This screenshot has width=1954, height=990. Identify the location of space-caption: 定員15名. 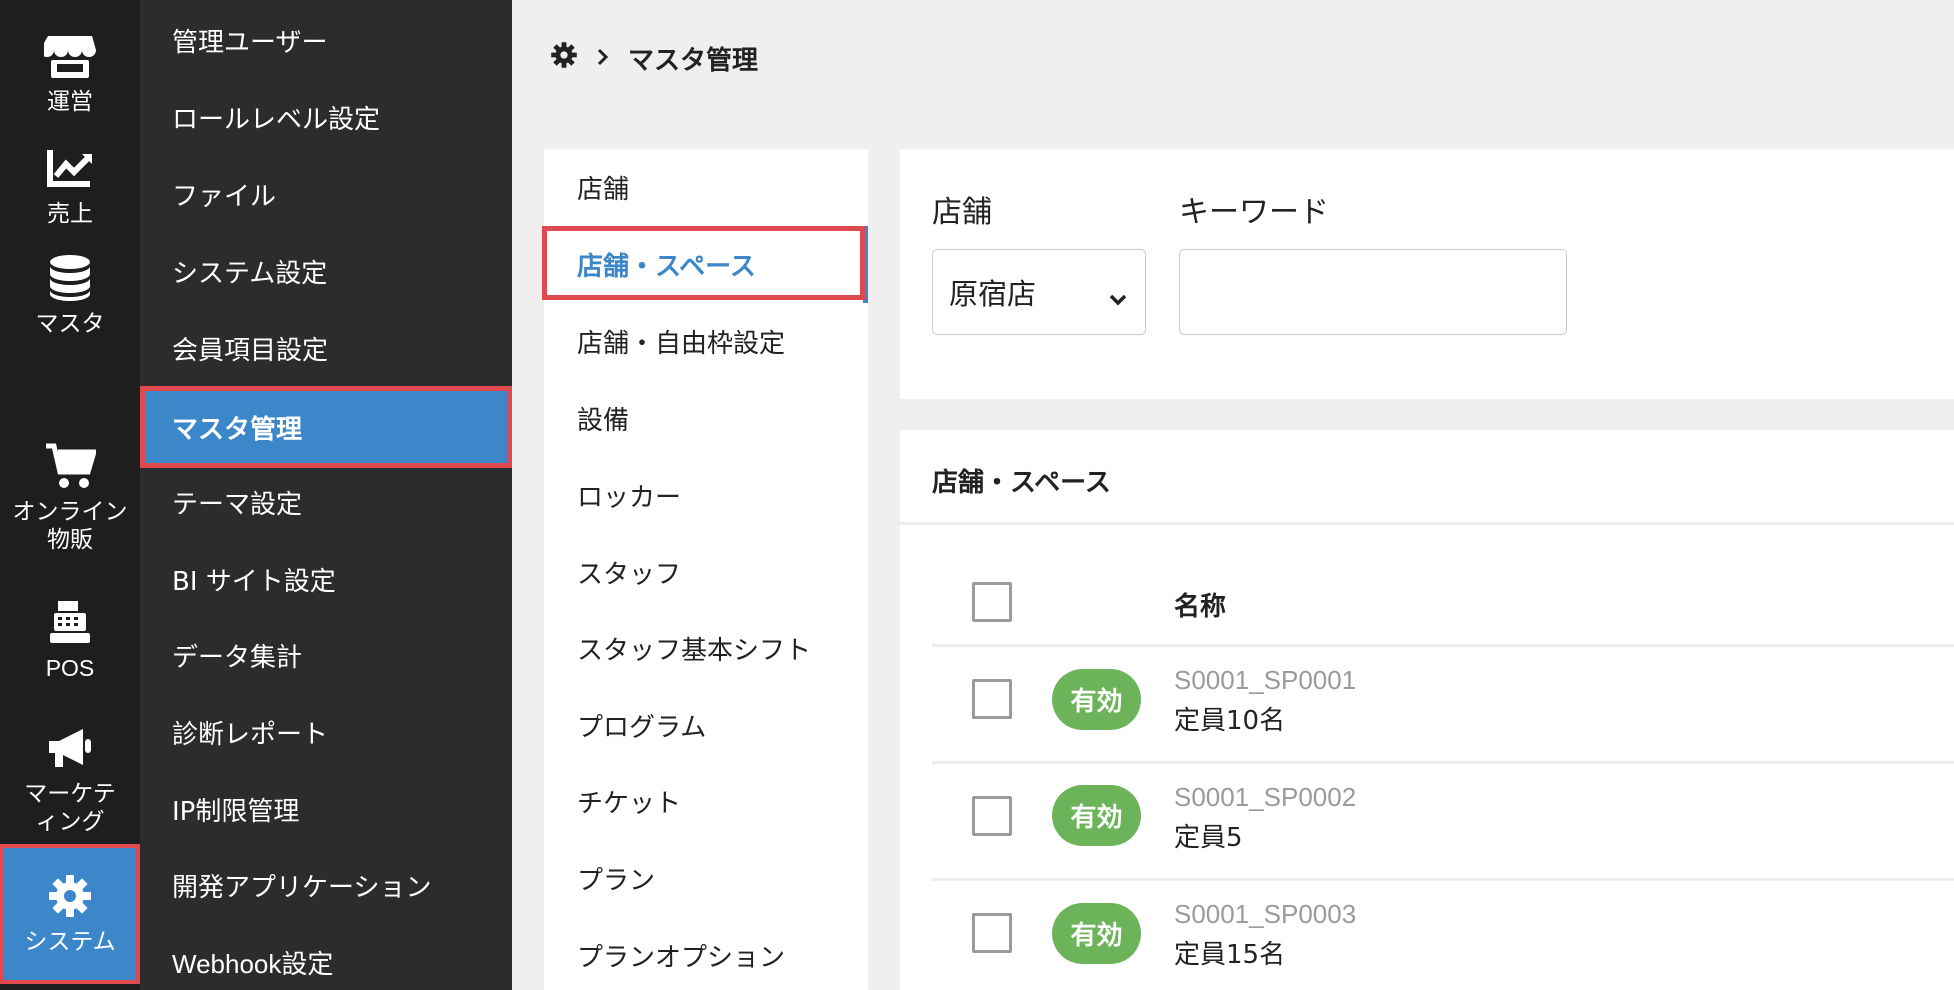
(1230, 955).